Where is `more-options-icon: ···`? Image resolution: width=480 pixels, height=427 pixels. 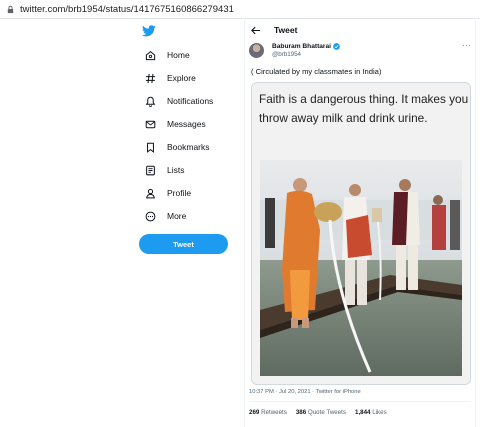
more-options-icon: ··· is located at coordinates (467, 45).